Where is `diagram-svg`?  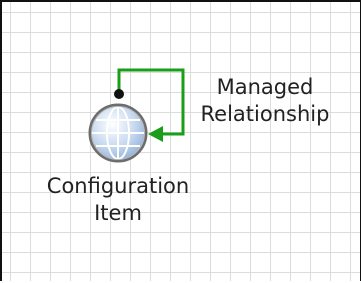
diagram-svg is located at coordinates (136, 115).